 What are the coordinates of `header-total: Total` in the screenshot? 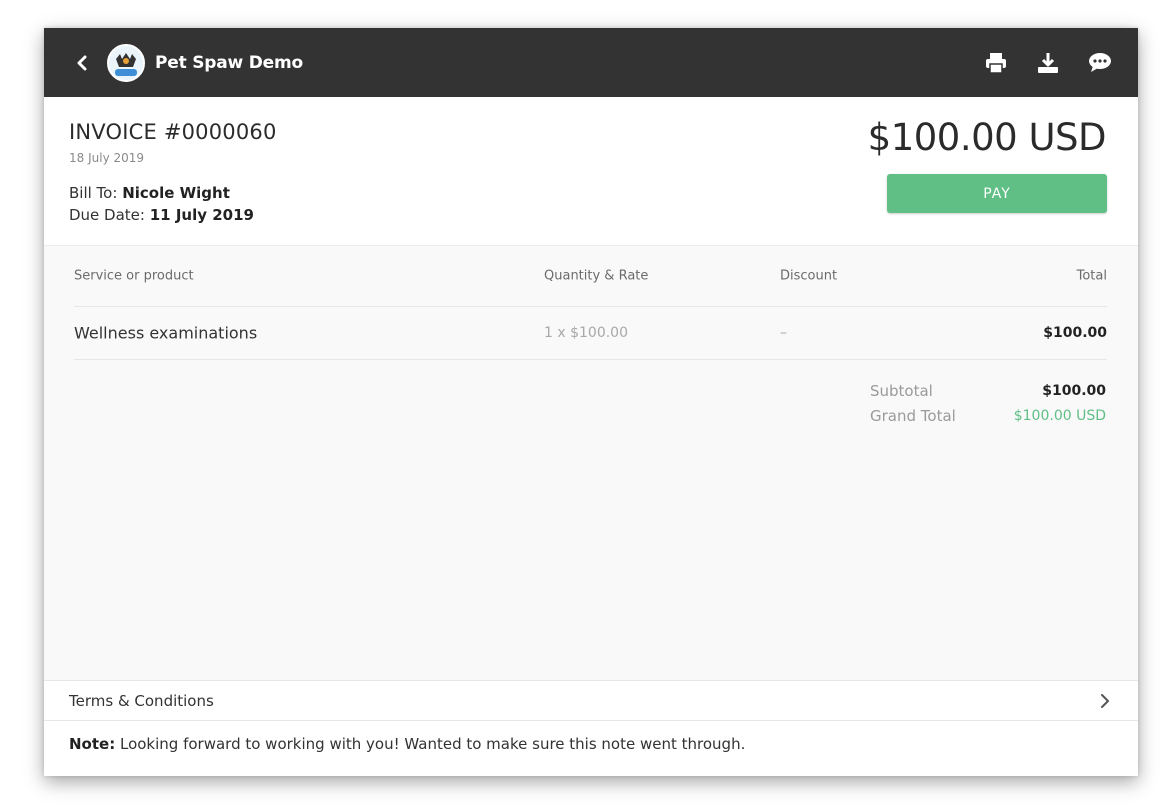 It's located at (1091, 276).